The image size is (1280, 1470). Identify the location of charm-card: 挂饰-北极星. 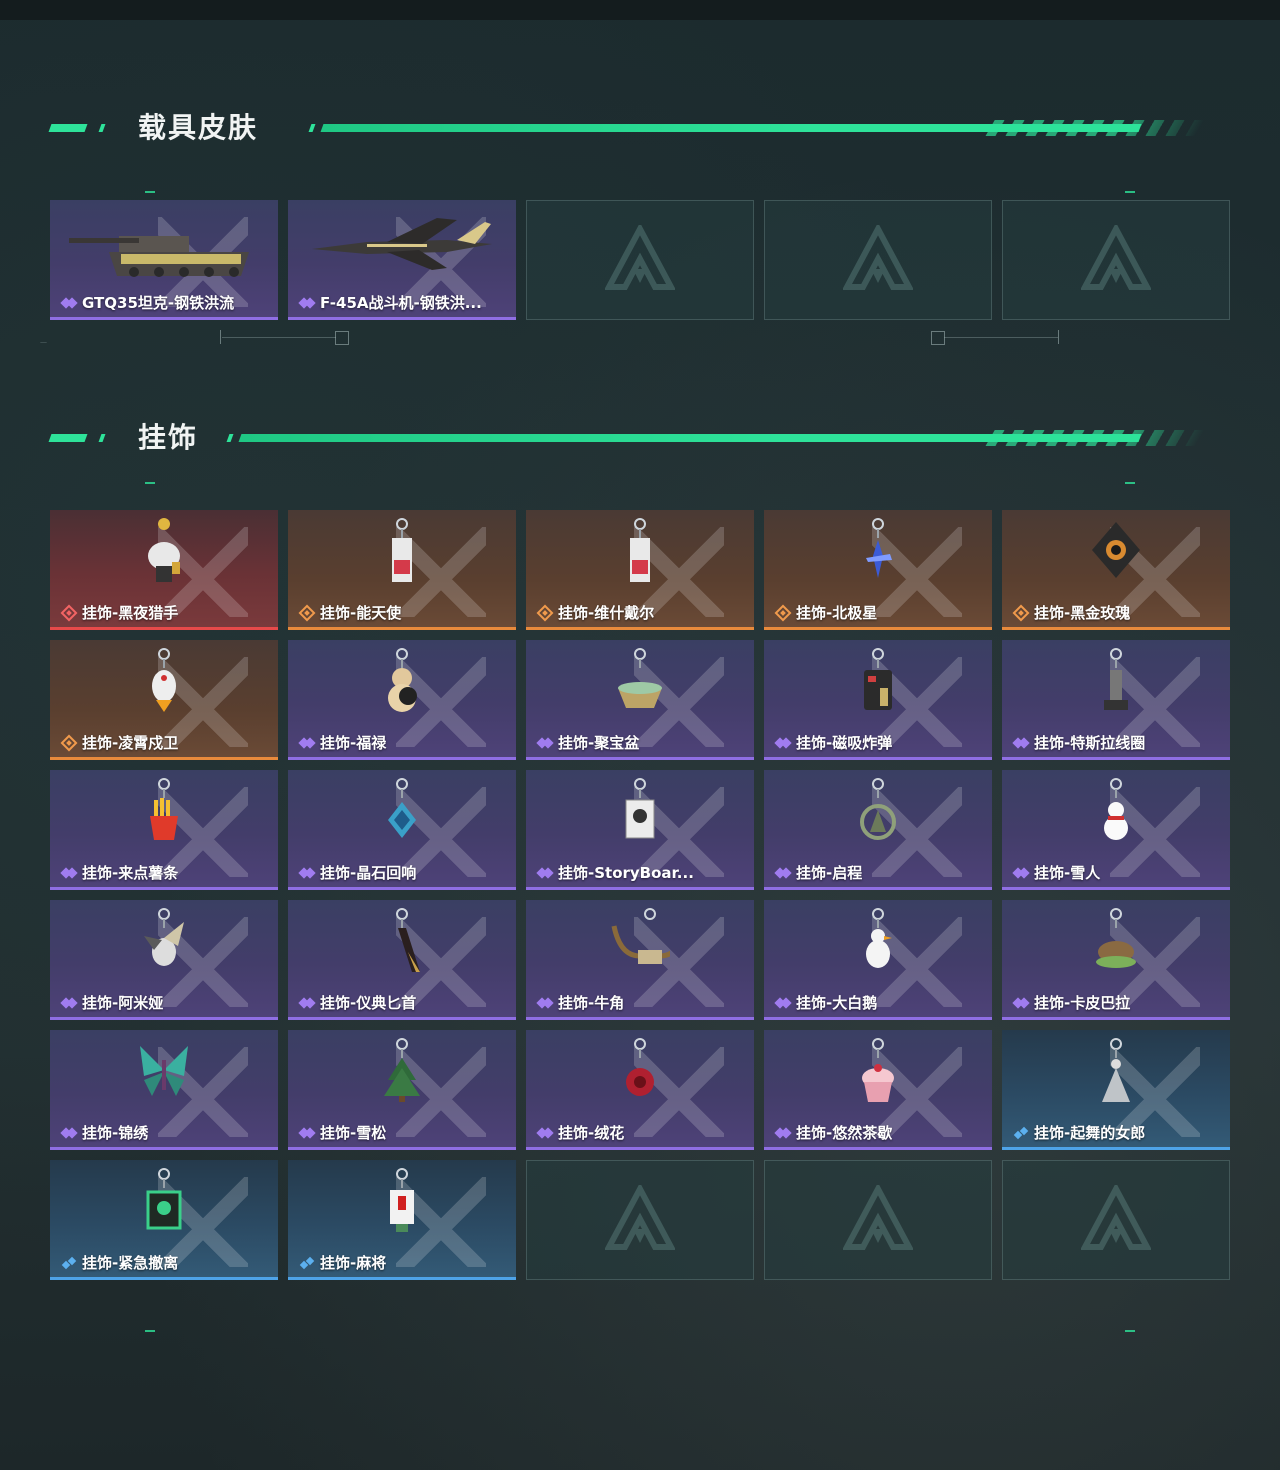
(878, 570).